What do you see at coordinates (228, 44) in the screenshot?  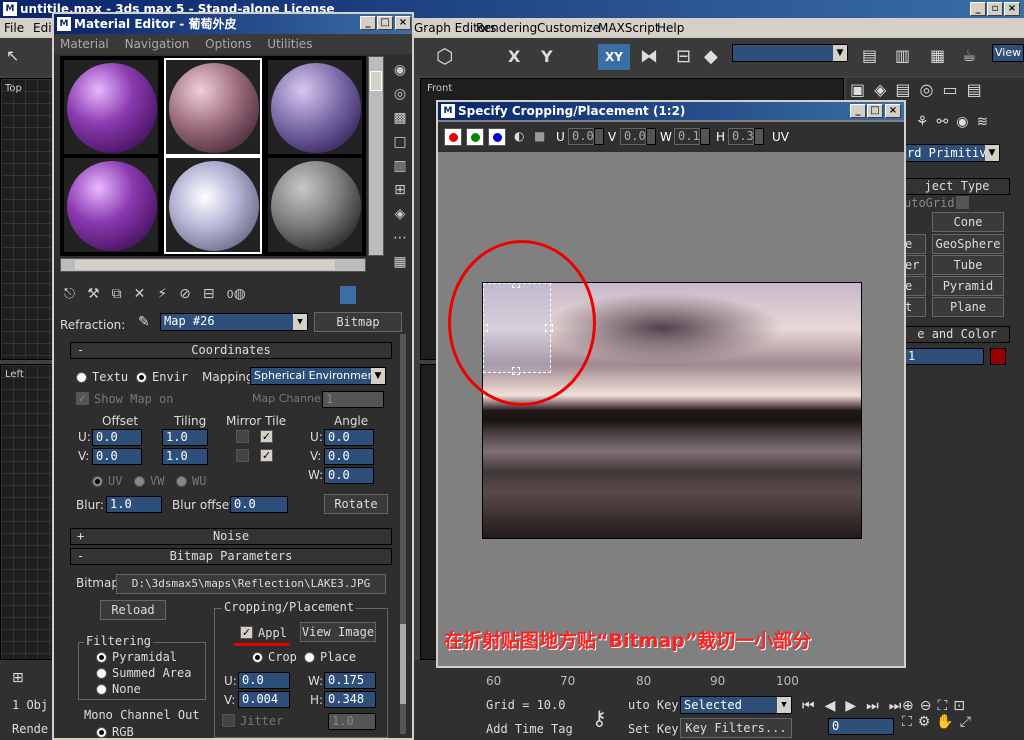 I see `me-menu-options: Options` at bounding box center [228, 44].